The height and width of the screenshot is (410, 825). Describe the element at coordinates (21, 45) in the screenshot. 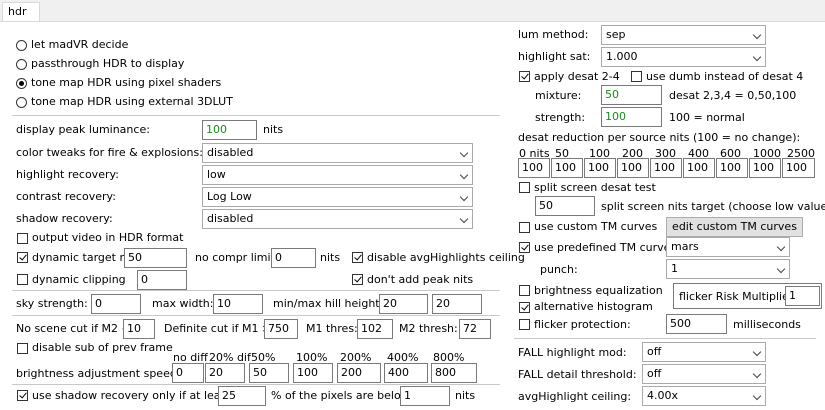

I see `mode-radio-madvr-decide` at that location.